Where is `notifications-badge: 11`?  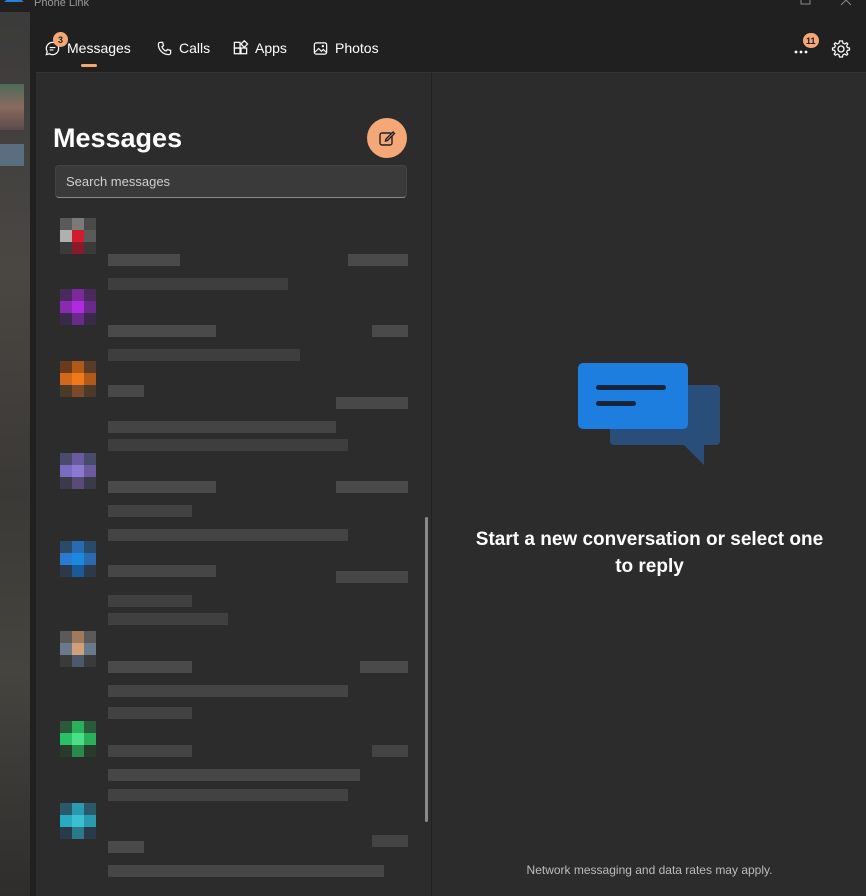
notifications-badge: 11 is located at coordinates (811, 40).